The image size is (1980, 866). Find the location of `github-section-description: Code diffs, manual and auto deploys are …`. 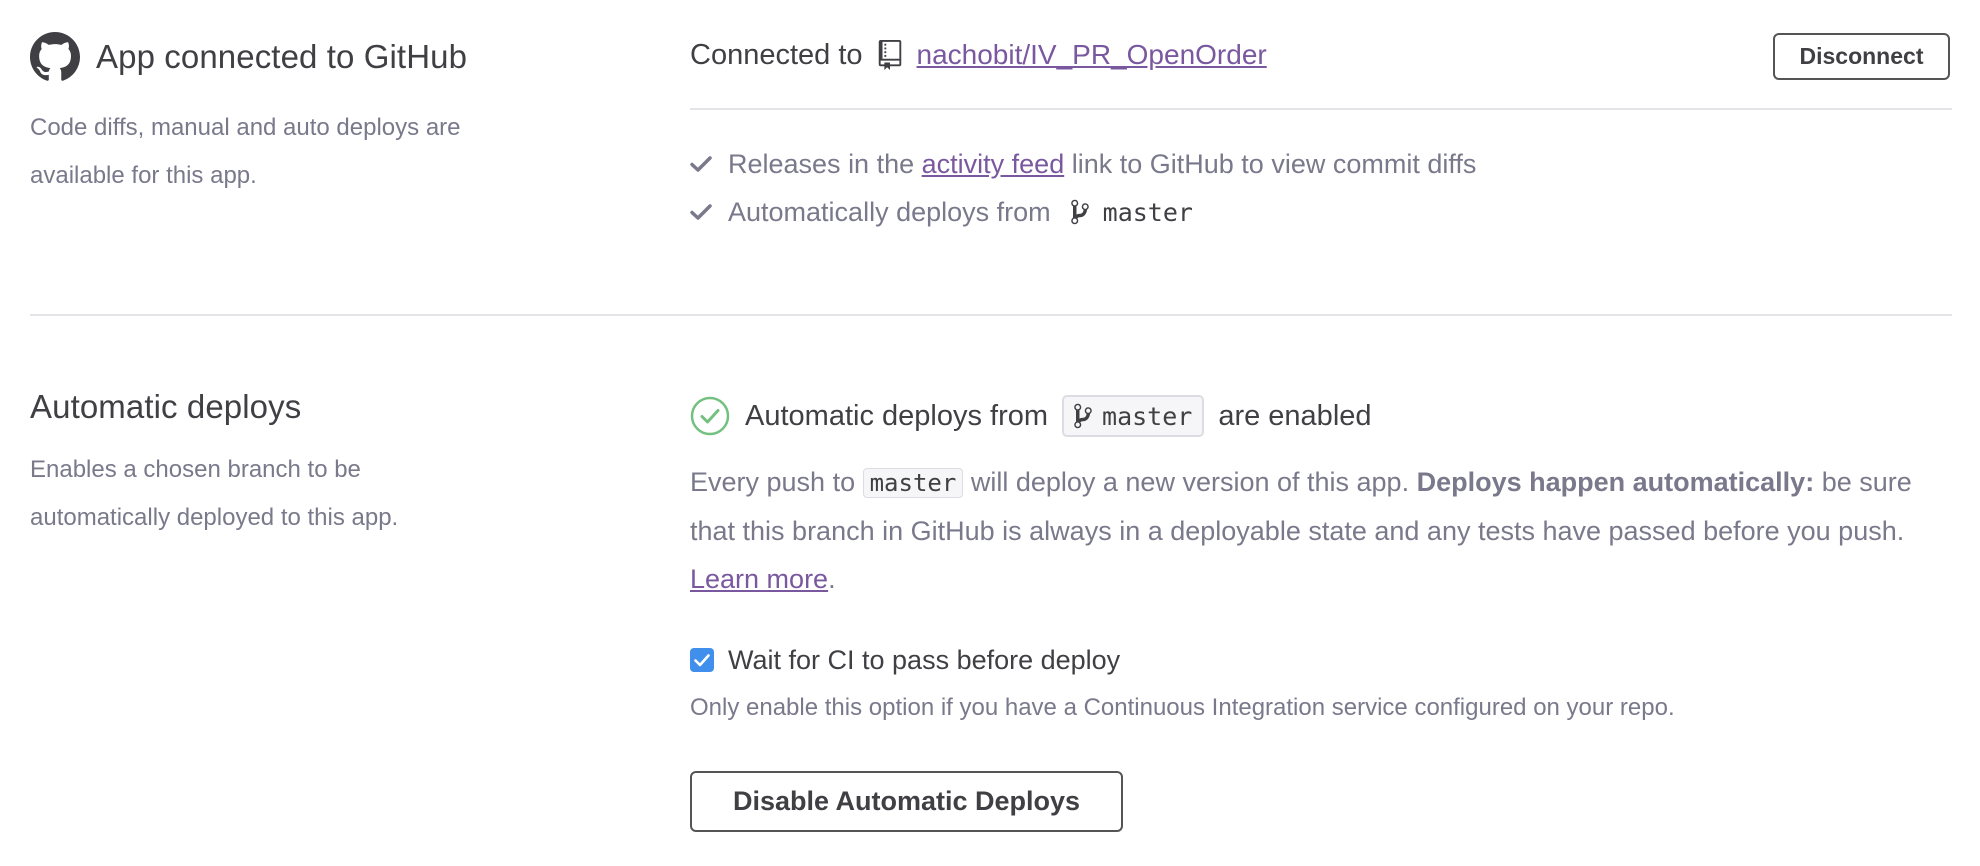

github-section-description: Code diffs, manual and auto deploys are … is located at coordinates (245, 151).